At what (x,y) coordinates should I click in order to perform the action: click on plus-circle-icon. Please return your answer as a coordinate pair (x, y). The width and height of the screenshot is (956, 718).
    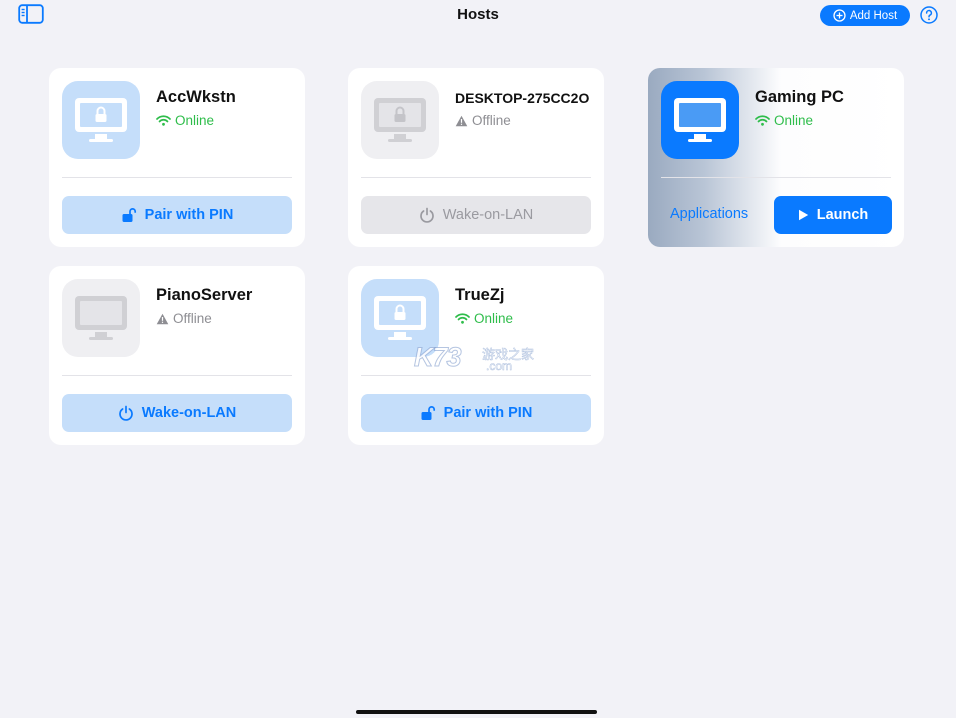
    Looking at the image, I should click on (839, 15).